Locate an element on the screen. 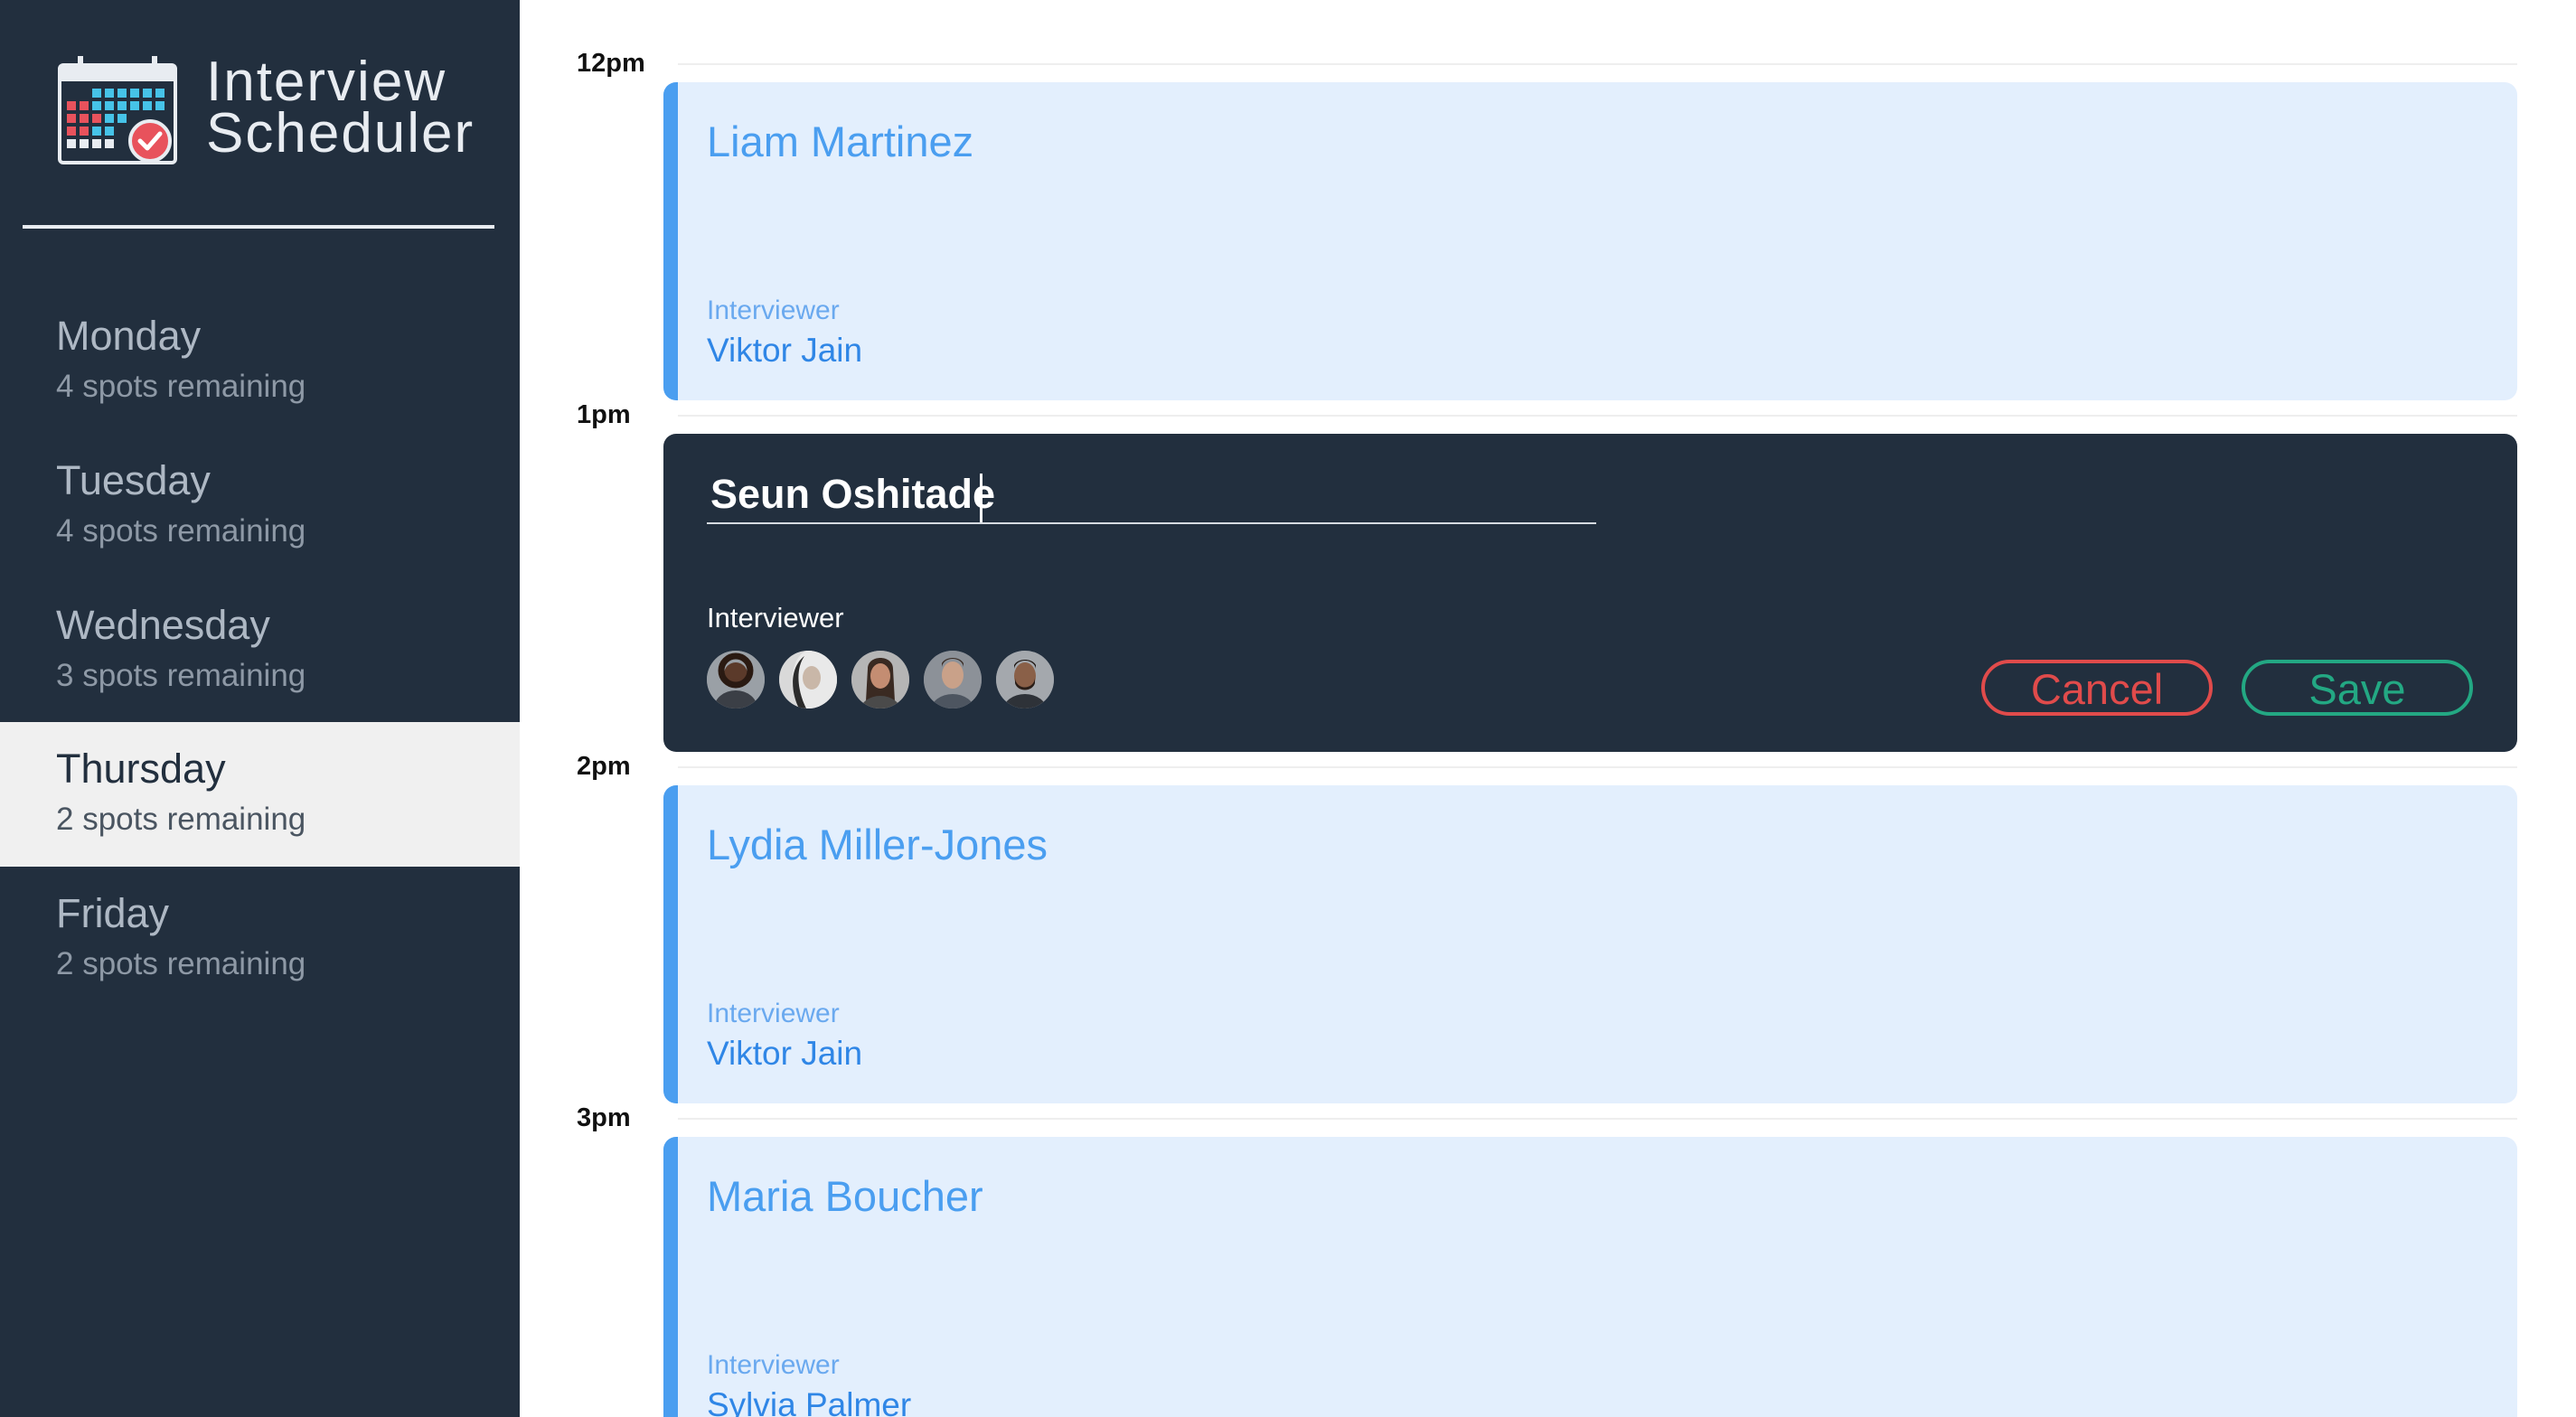 The image size is (2576, 1417). day-name: Thursday is located at coordinates (141, 769).